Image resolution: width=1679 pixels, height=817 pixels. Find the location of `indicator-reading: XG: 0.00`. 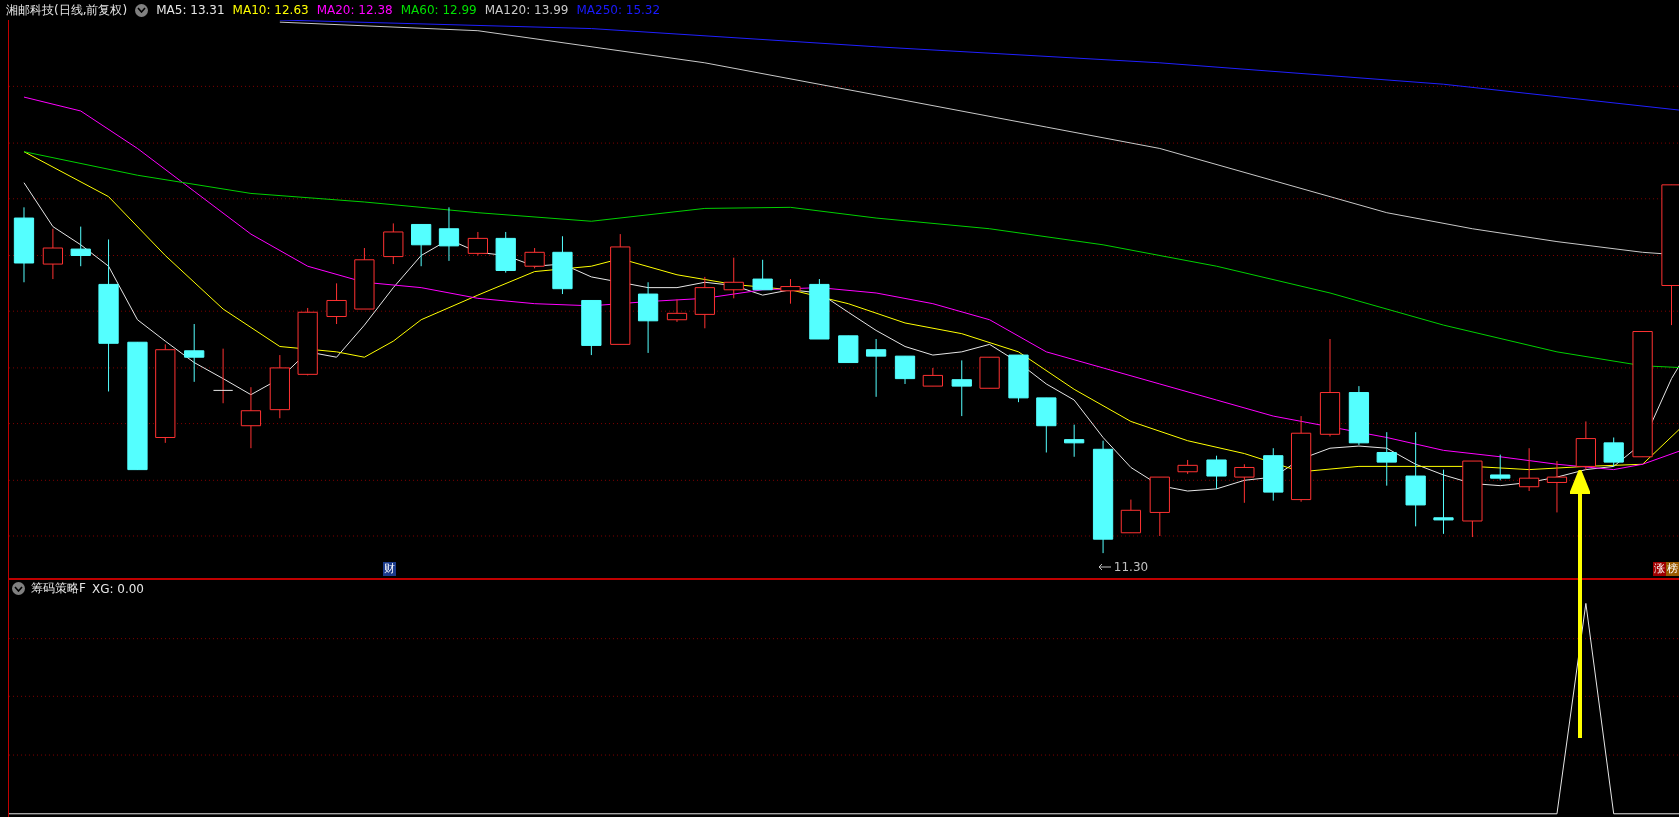

indicator-reading: XG: 0.00 is located at coordinates (117, 588).